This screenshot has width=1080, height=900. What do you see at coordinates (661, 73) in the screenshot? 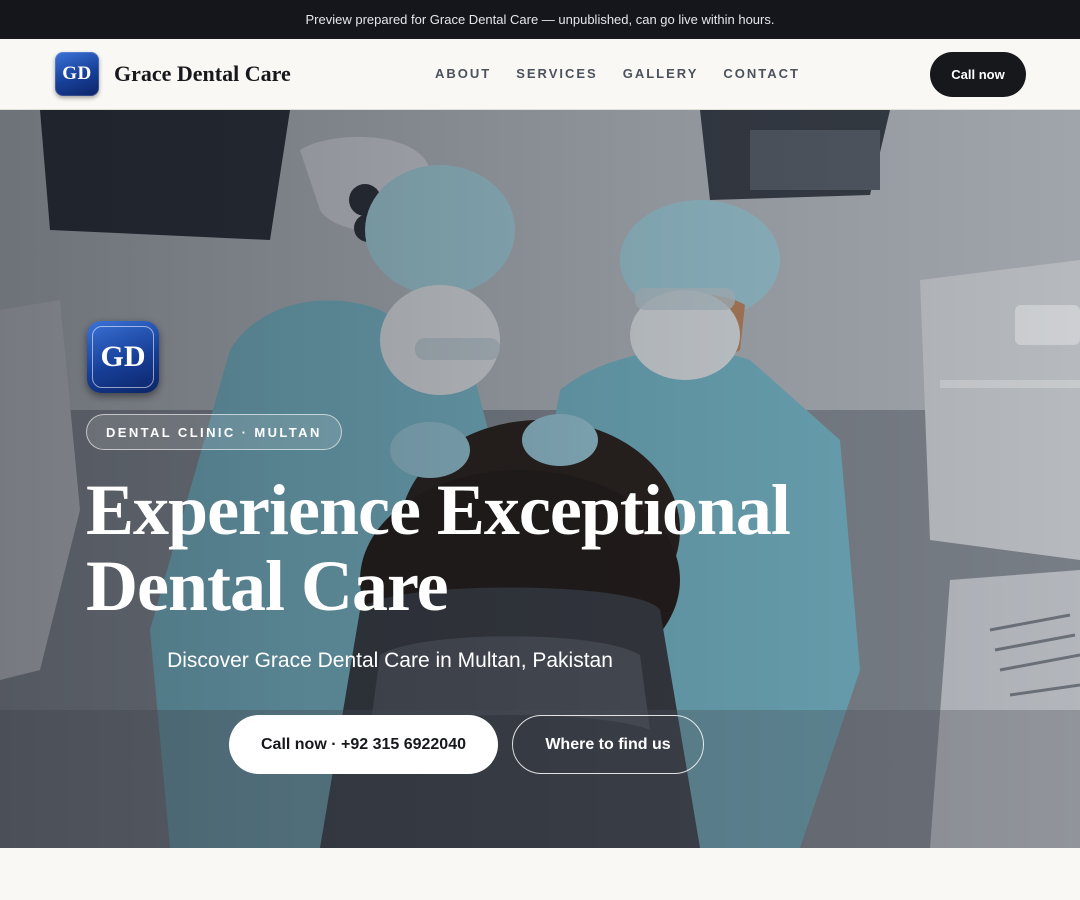
I see `nav-gallery: GALLERY` at bounding box center [661, 73].